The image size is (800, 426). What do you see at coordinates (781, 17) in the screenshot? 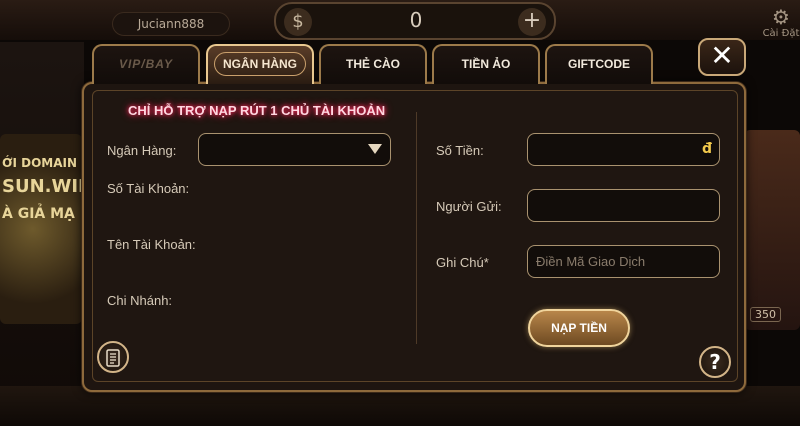
I see `gear-icon: ⚙` at bounding box center [781, 17].